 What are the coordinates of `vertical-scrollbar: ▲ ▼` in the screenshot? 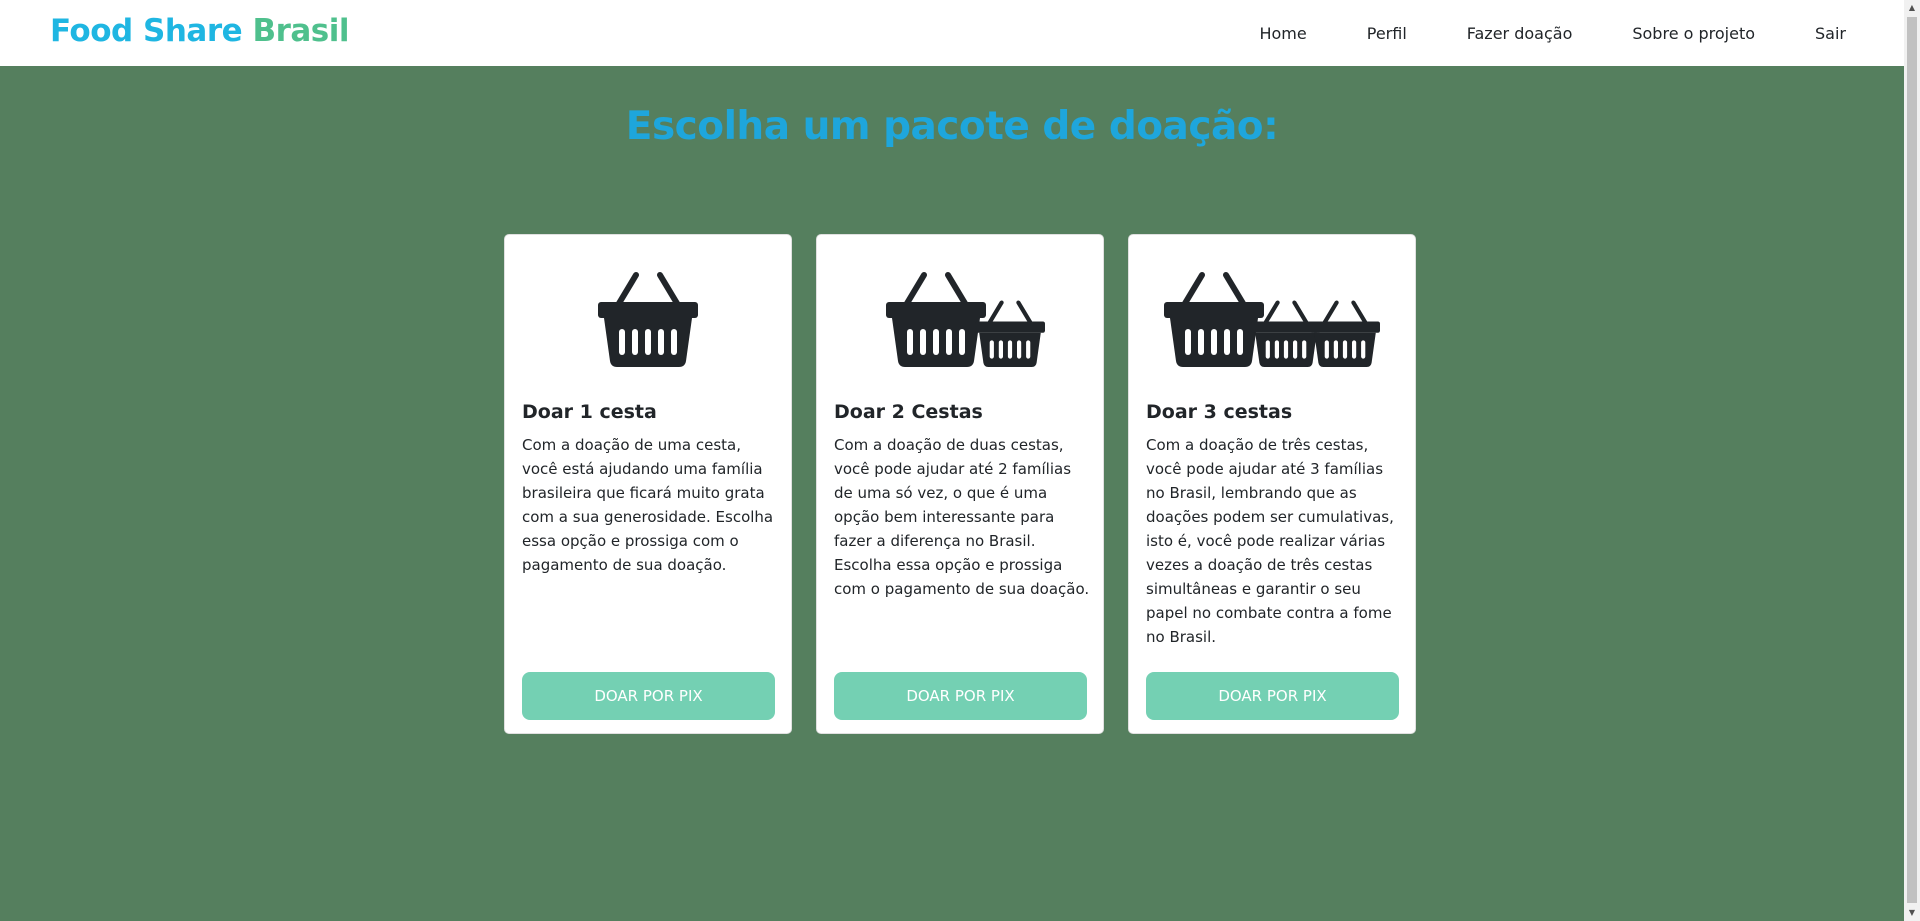 It's located at (1912, 460).